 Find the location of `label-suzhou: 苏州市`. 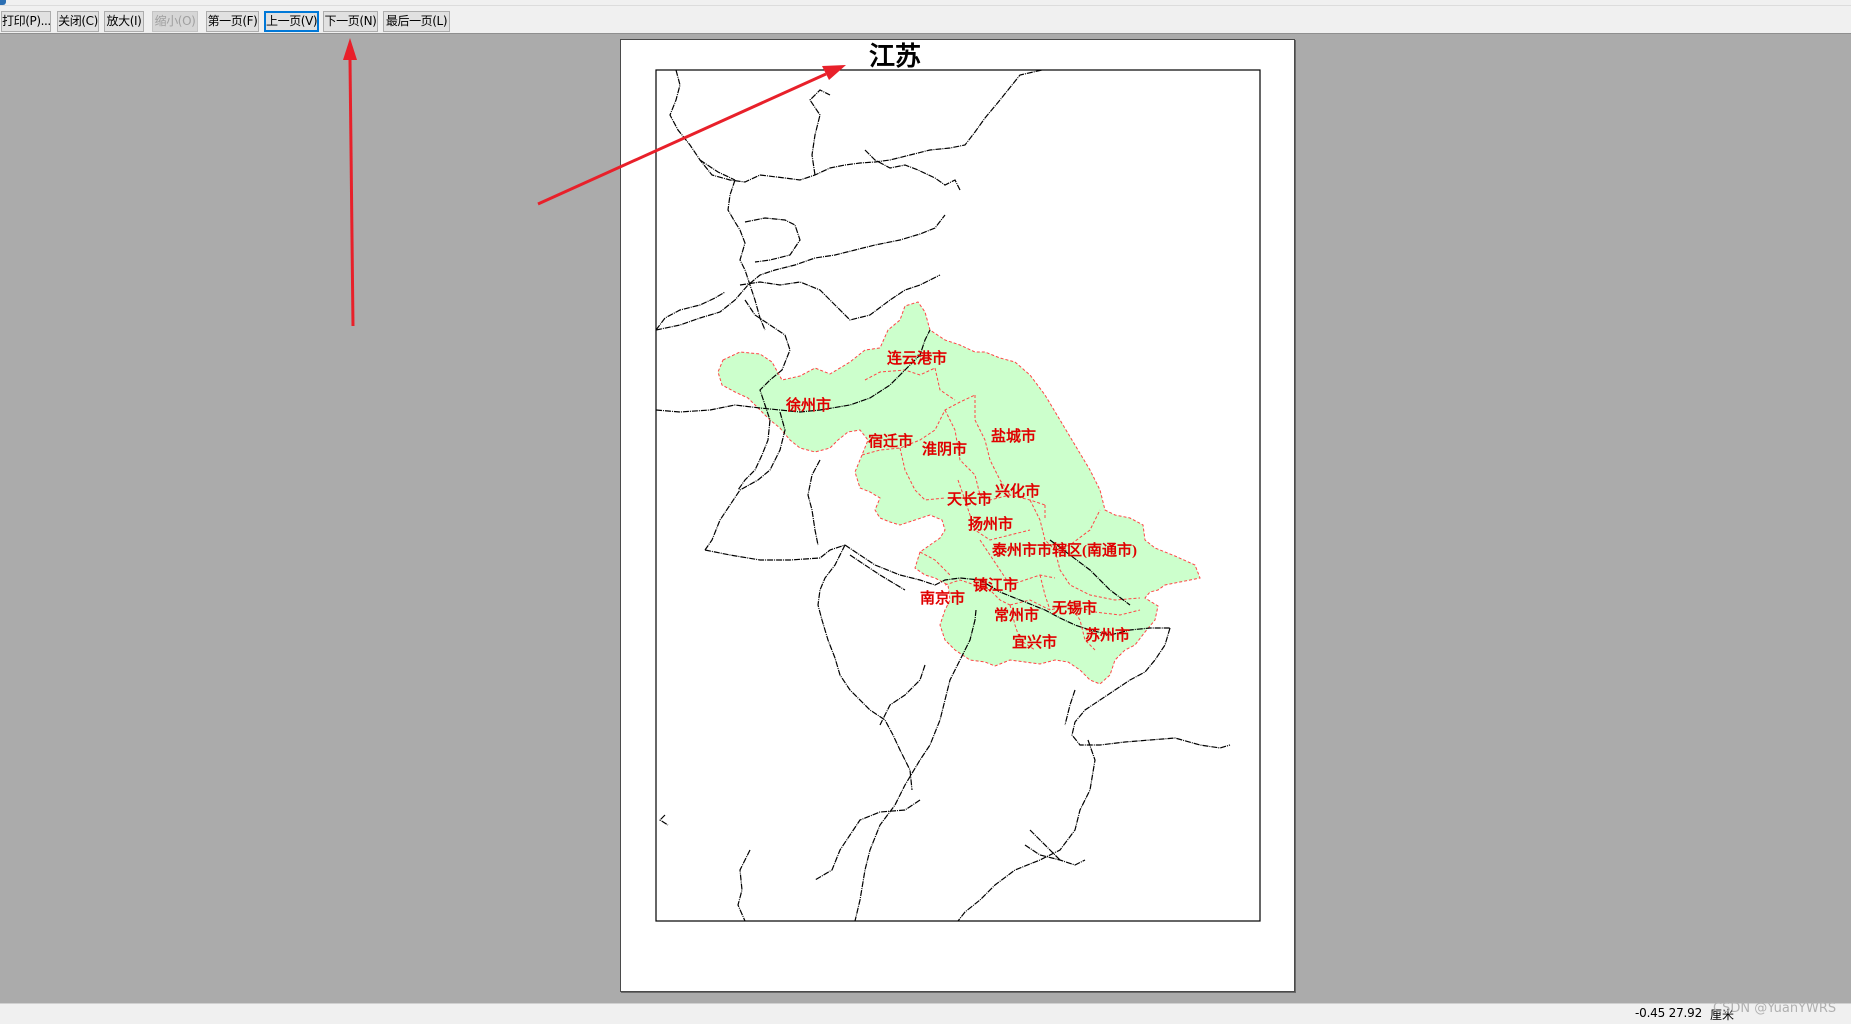

label-suzhou: 苏州市 is located at coordinates (1107, 635).